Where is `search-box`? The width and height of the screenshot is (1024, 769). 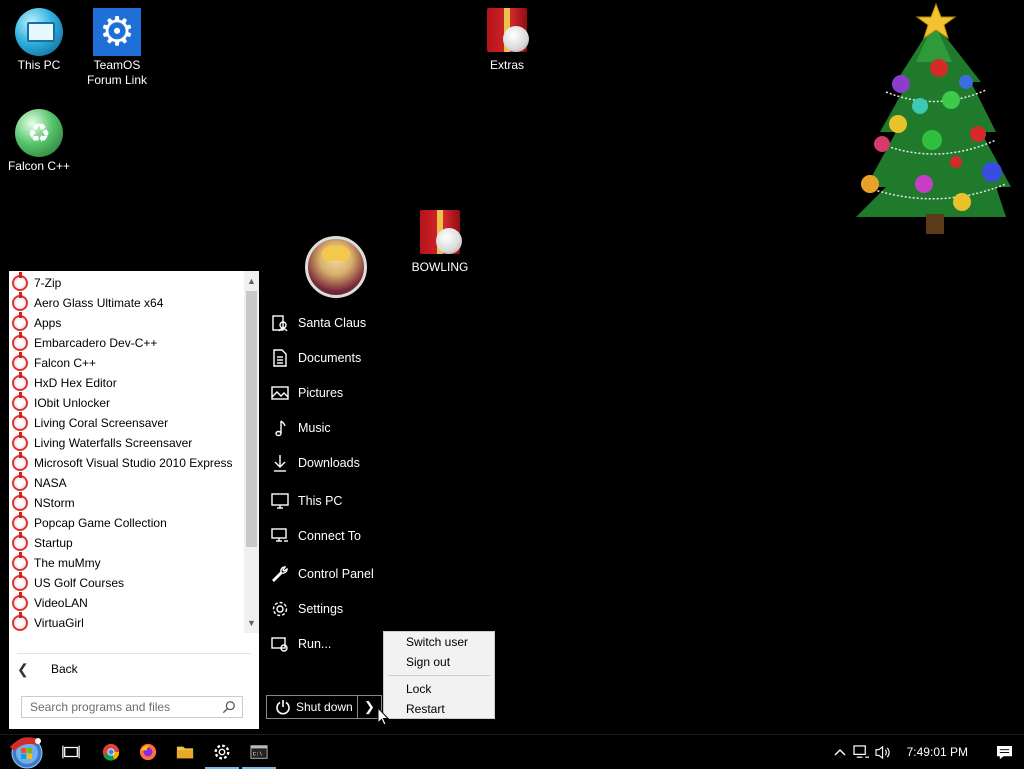 search-box is located at coordinates (132, 707).